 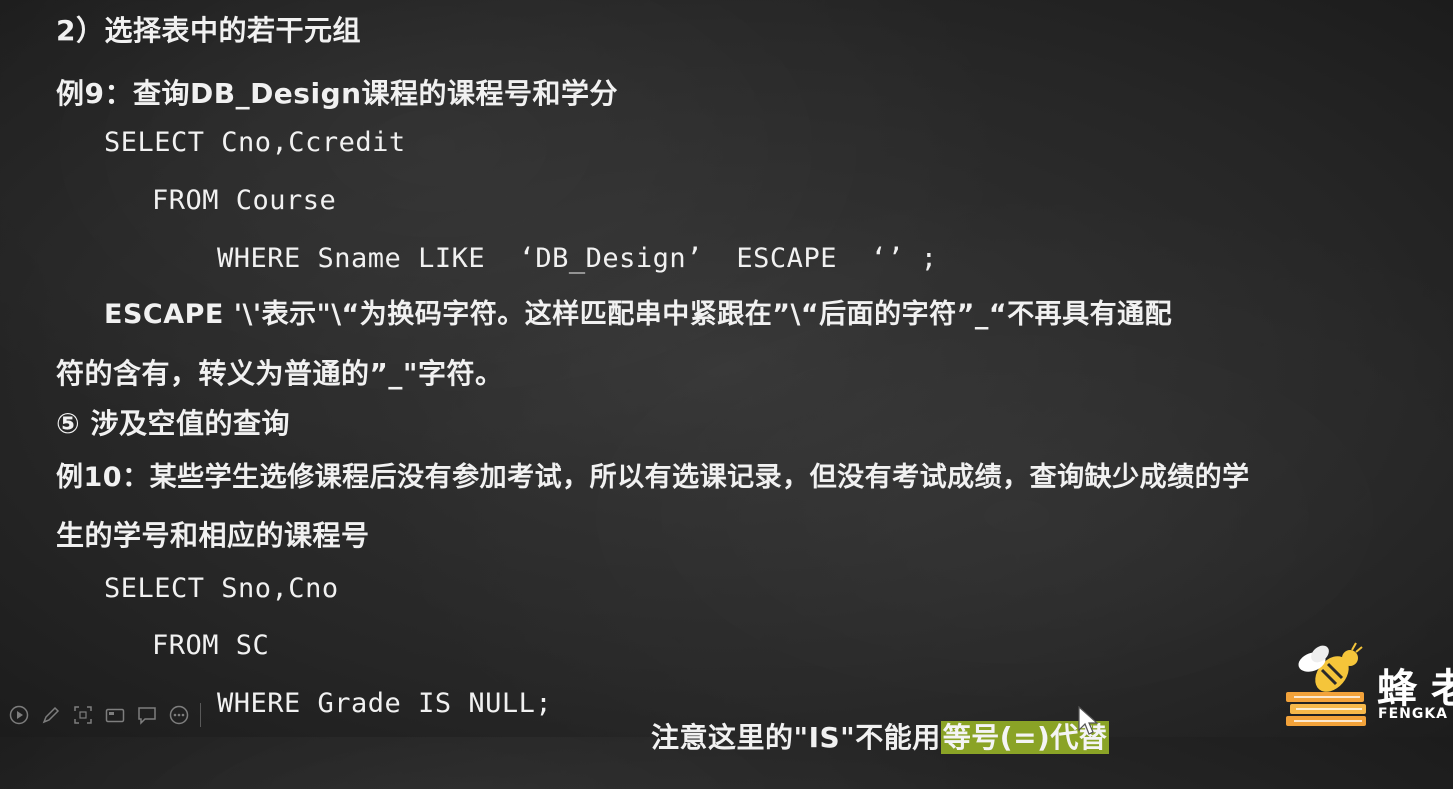 What do you see at coordinates (280, 373) in the screenshot?
I see `escape-note-line2: 符的含有，转义为普通的”_"字符。` at bounding box center [280, 373].